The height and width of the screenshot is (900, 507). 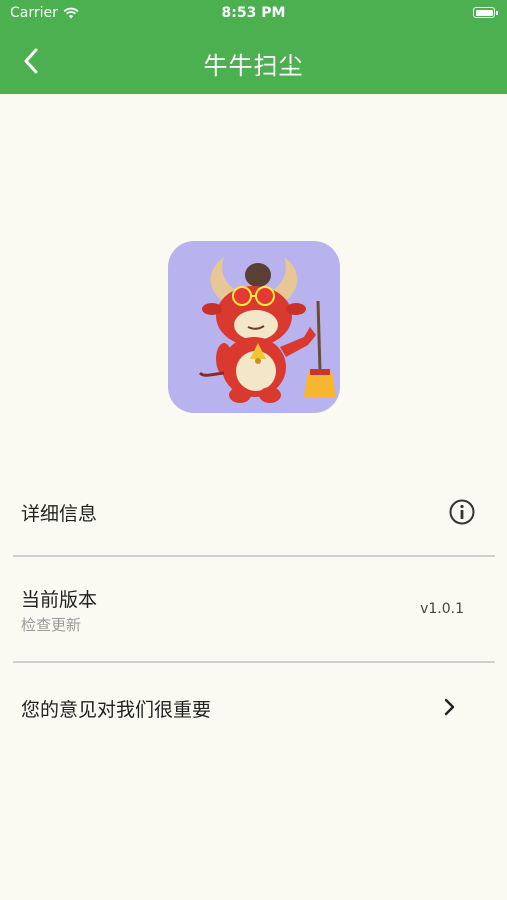 I want to click on clock: 8:53 PM, so click(x=253, y=13).